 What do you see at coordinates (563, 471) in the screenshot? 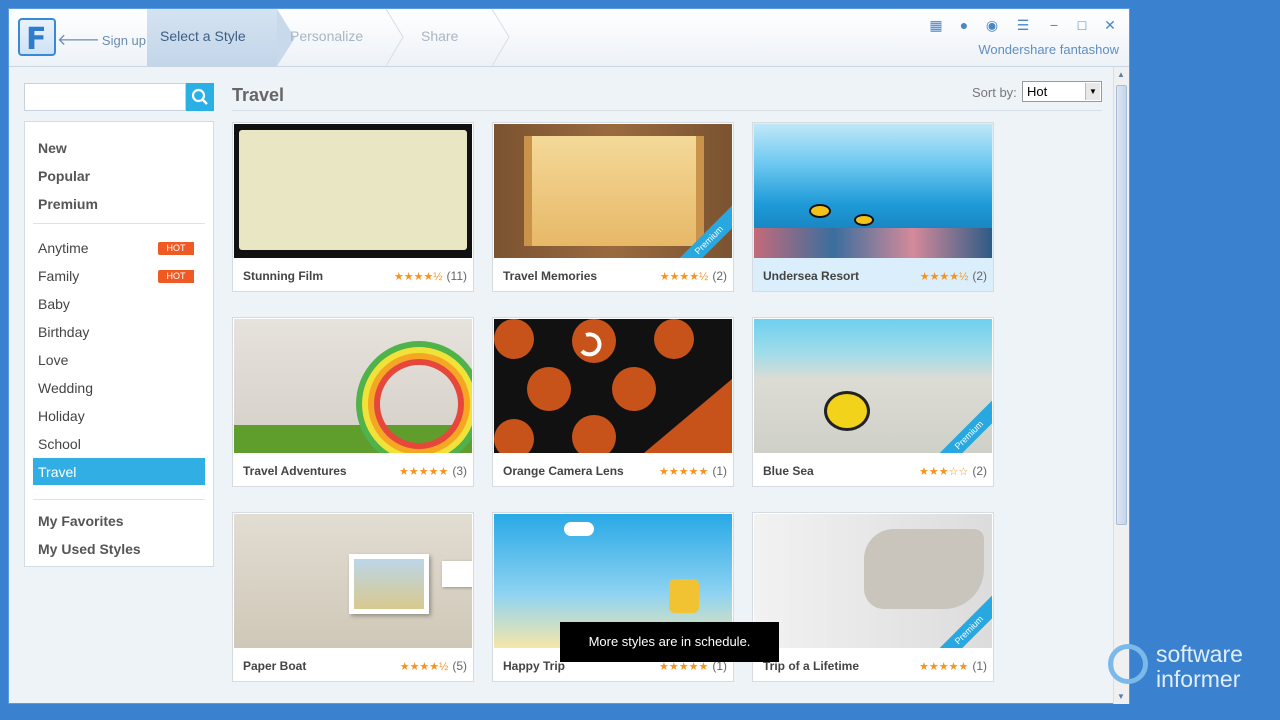
I see `style-name: Orange Camera Lens` at bounding box center [563, 471].